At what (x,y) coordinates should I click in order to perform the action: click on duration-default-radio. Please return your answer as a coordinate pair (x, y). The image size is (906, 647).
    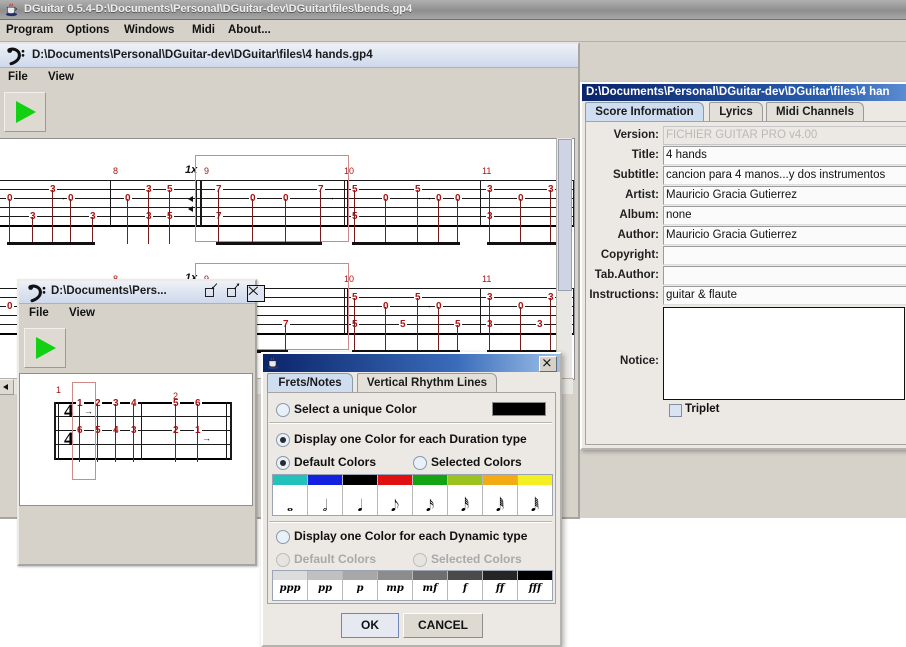
    Looking at the image, I should click on (283, 463).